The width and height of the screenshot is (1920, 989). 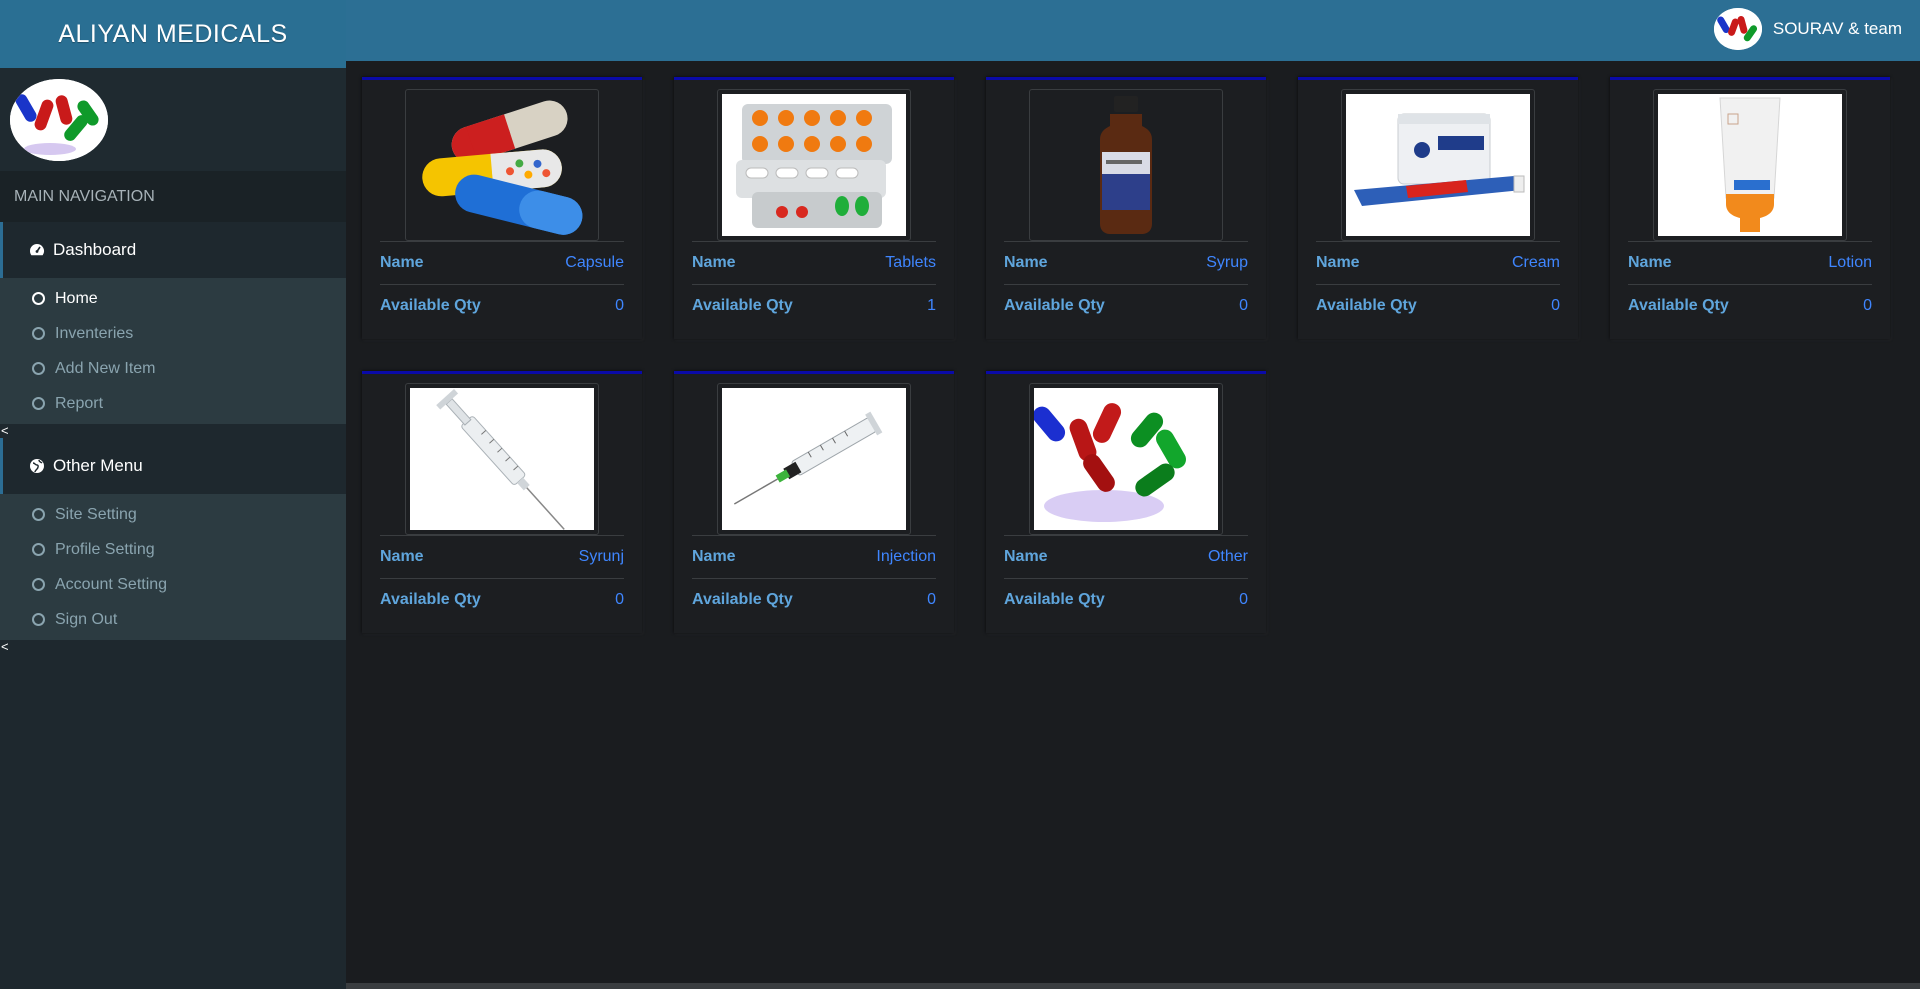 I want to click on sidebar-item-account-setting: Account Setting, so click(x=173, y=584).